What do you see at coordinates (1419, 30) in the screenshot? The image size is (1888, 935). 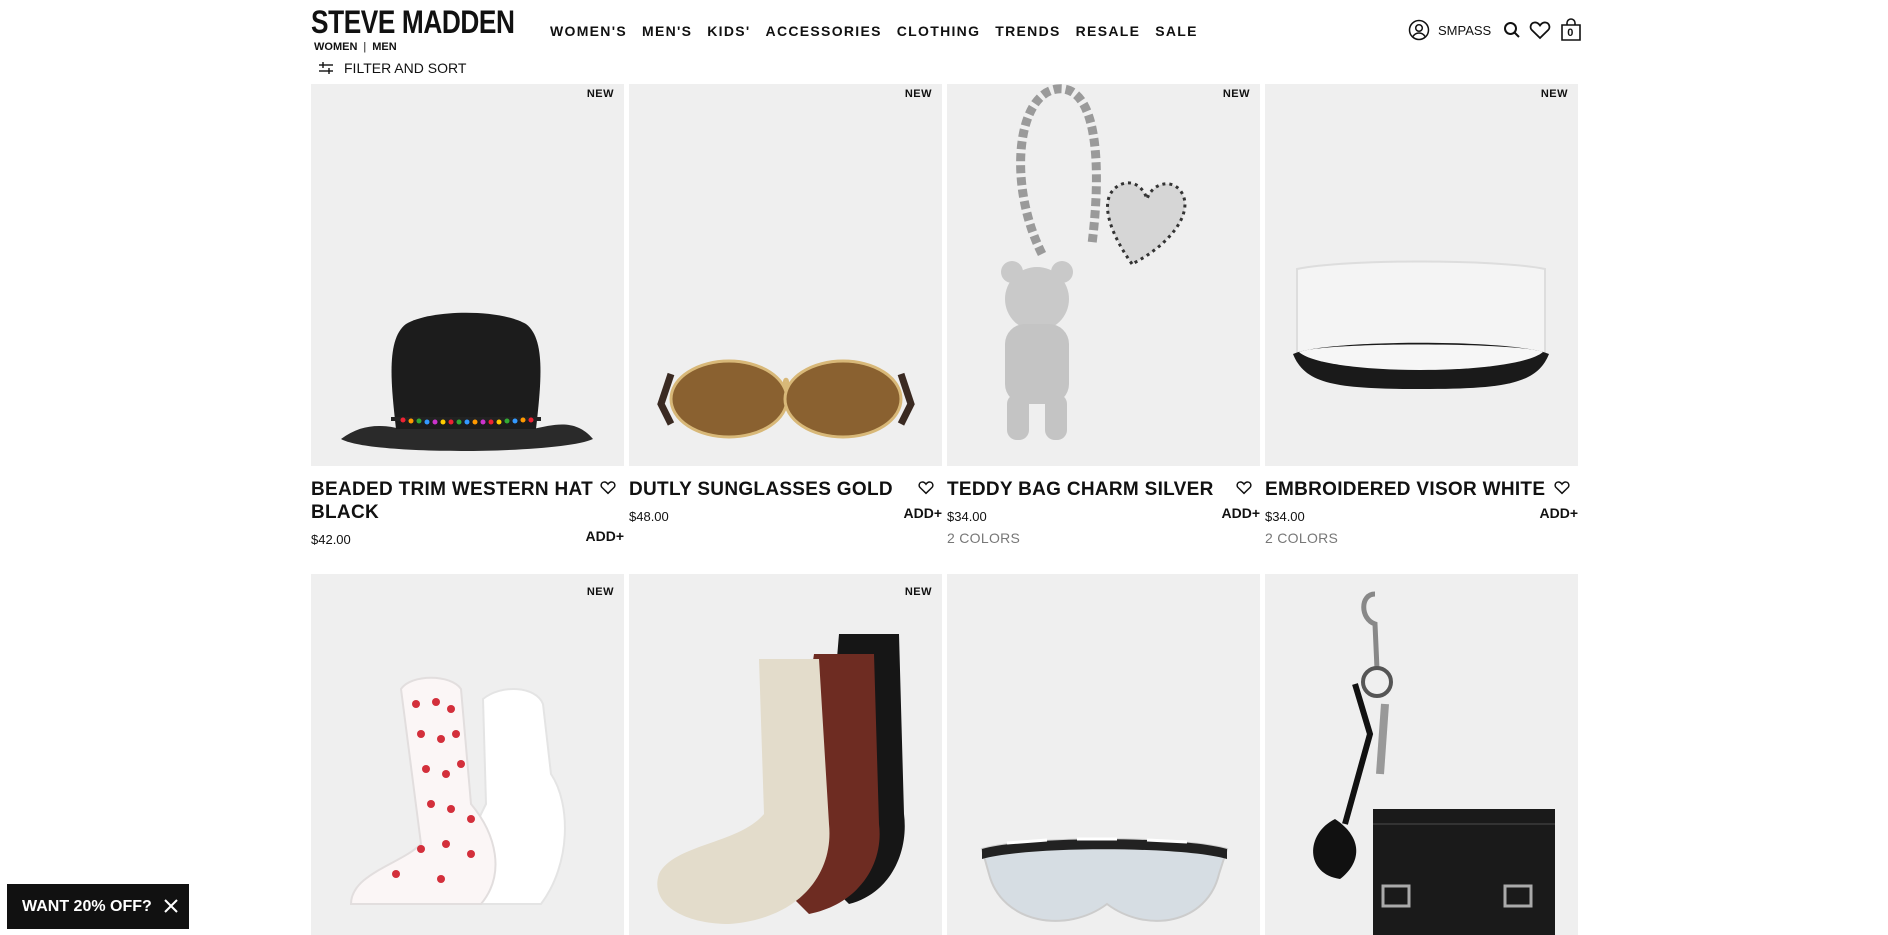 I see `account-icon` at bounding box center [1419, 30].